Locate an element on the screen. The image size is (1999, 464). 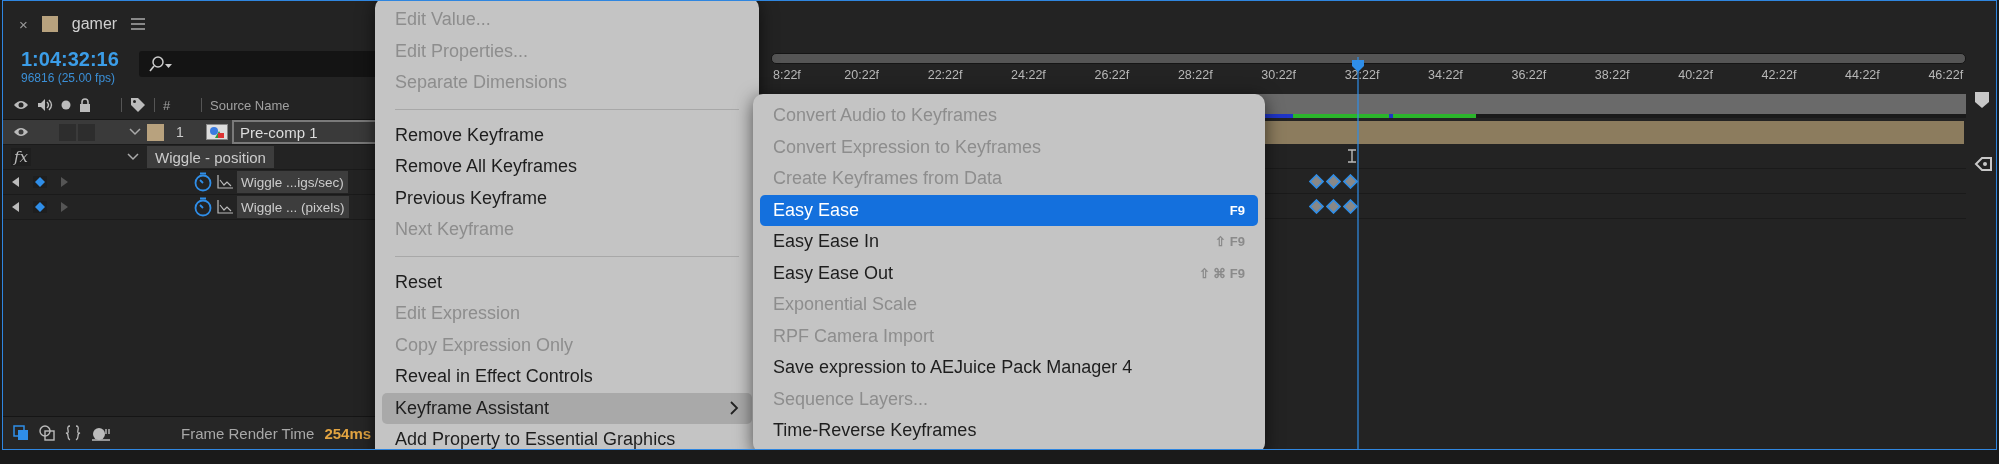
ruler-label: 20:22f is located at coordinates (862, 75).